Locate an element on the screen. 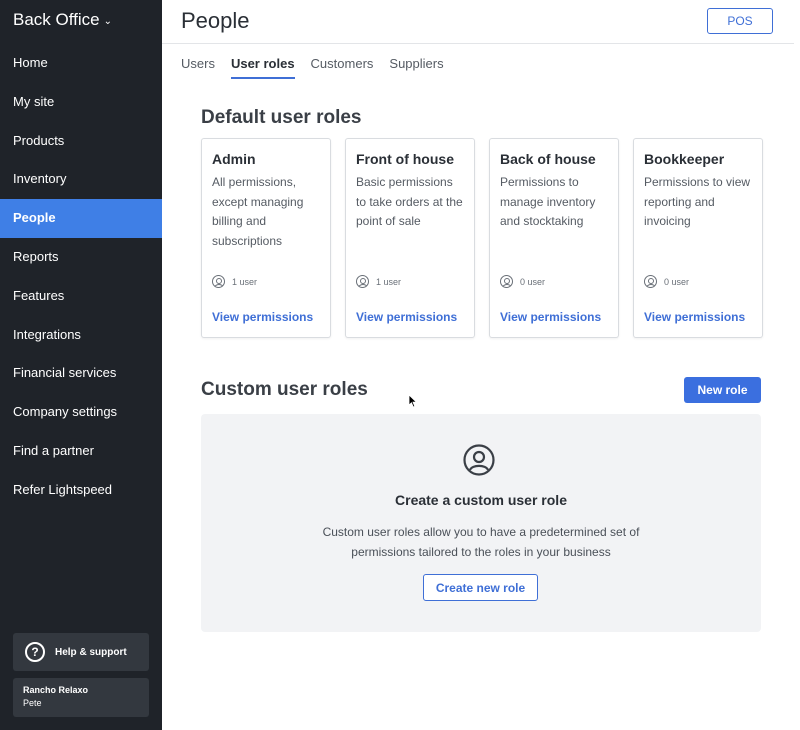 Image resolution: width=800 pixels, height=730 pixels. account-user: Pete is located at coordinates (32, 703).